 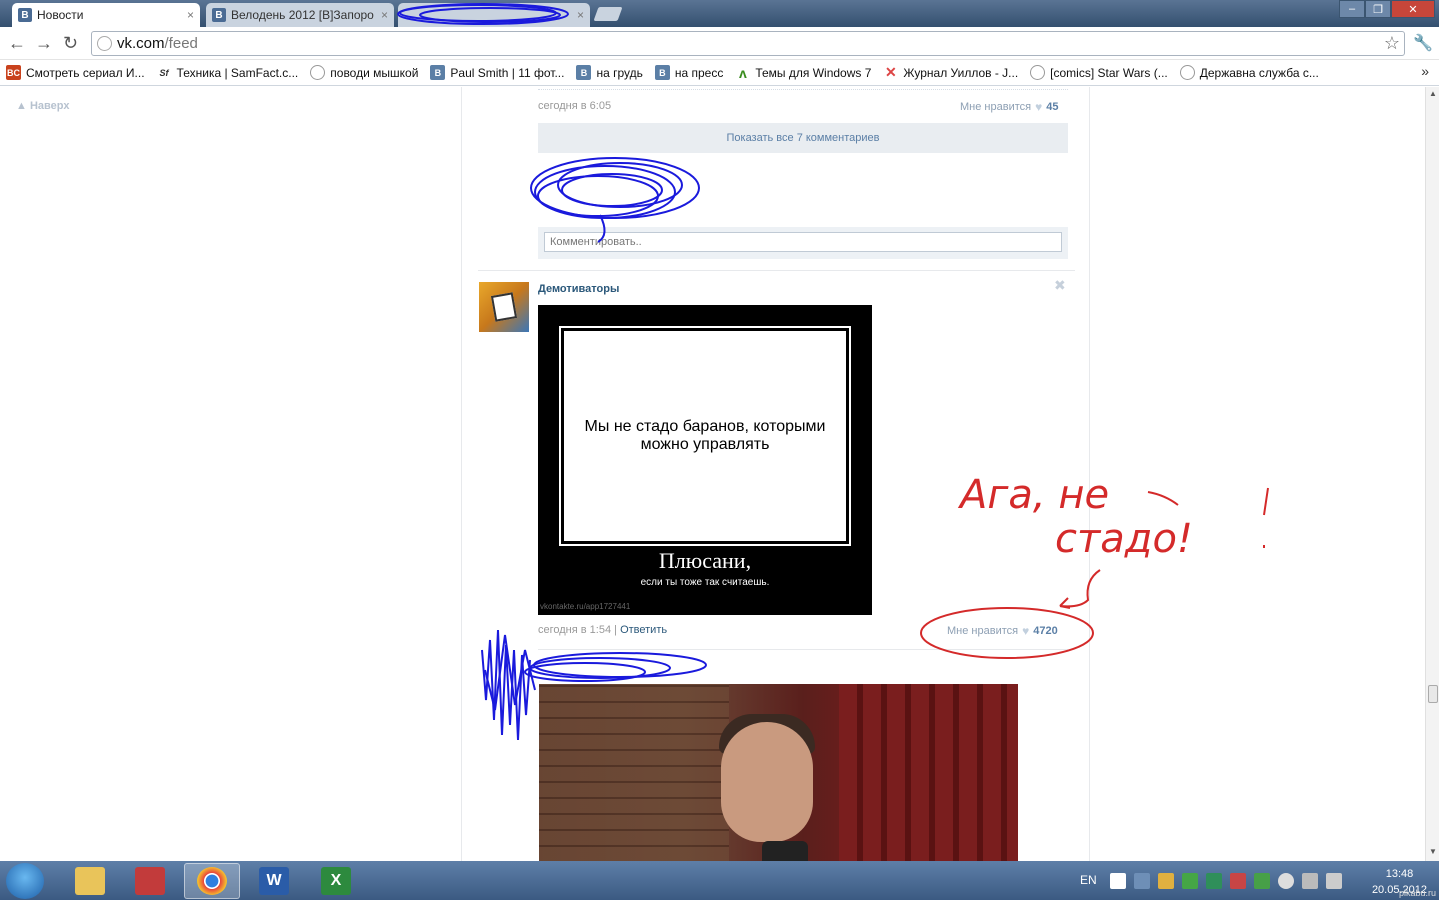 I want to click on bookmark-star-icon: ☆, so click(x=1392, y=43).